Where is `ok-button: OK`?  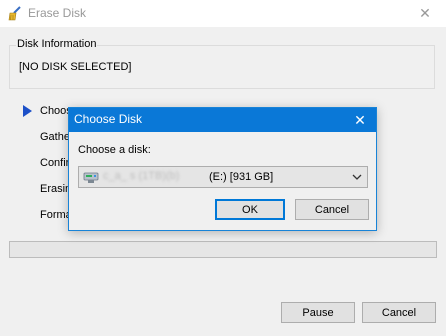 ok-button: OK is located at coordinates (250, 209).